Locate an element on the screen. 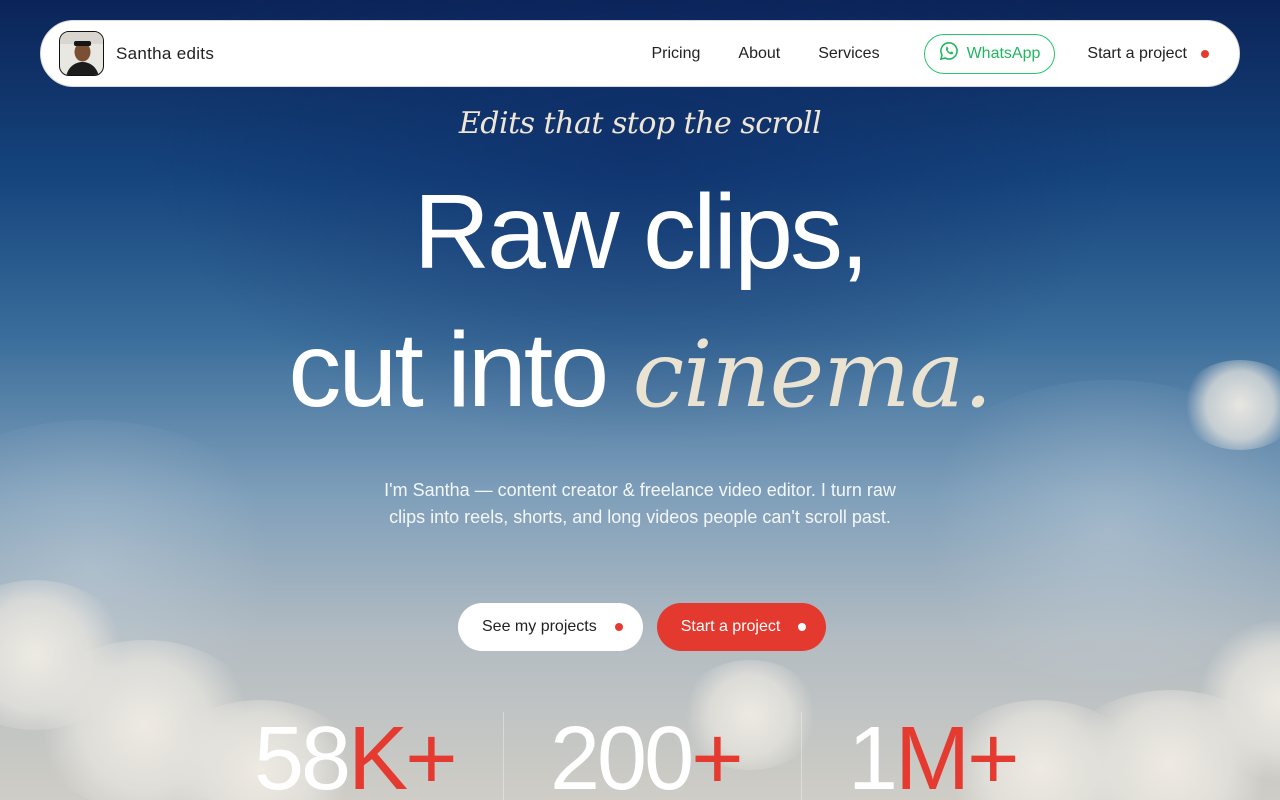 The height and width of the screenshot is (800, 1280). stat-followers: 58K+ is located at coordinates (356, 754).